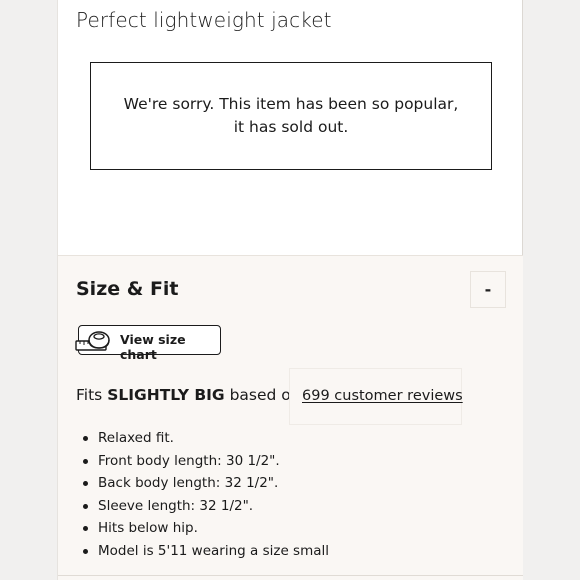 The height and width of the screenshot is (580, 580). Describe the element at coordinates (204, 551) in the screenshot. I see `list-item: Model is 5'11 wearing a size small` at that location.